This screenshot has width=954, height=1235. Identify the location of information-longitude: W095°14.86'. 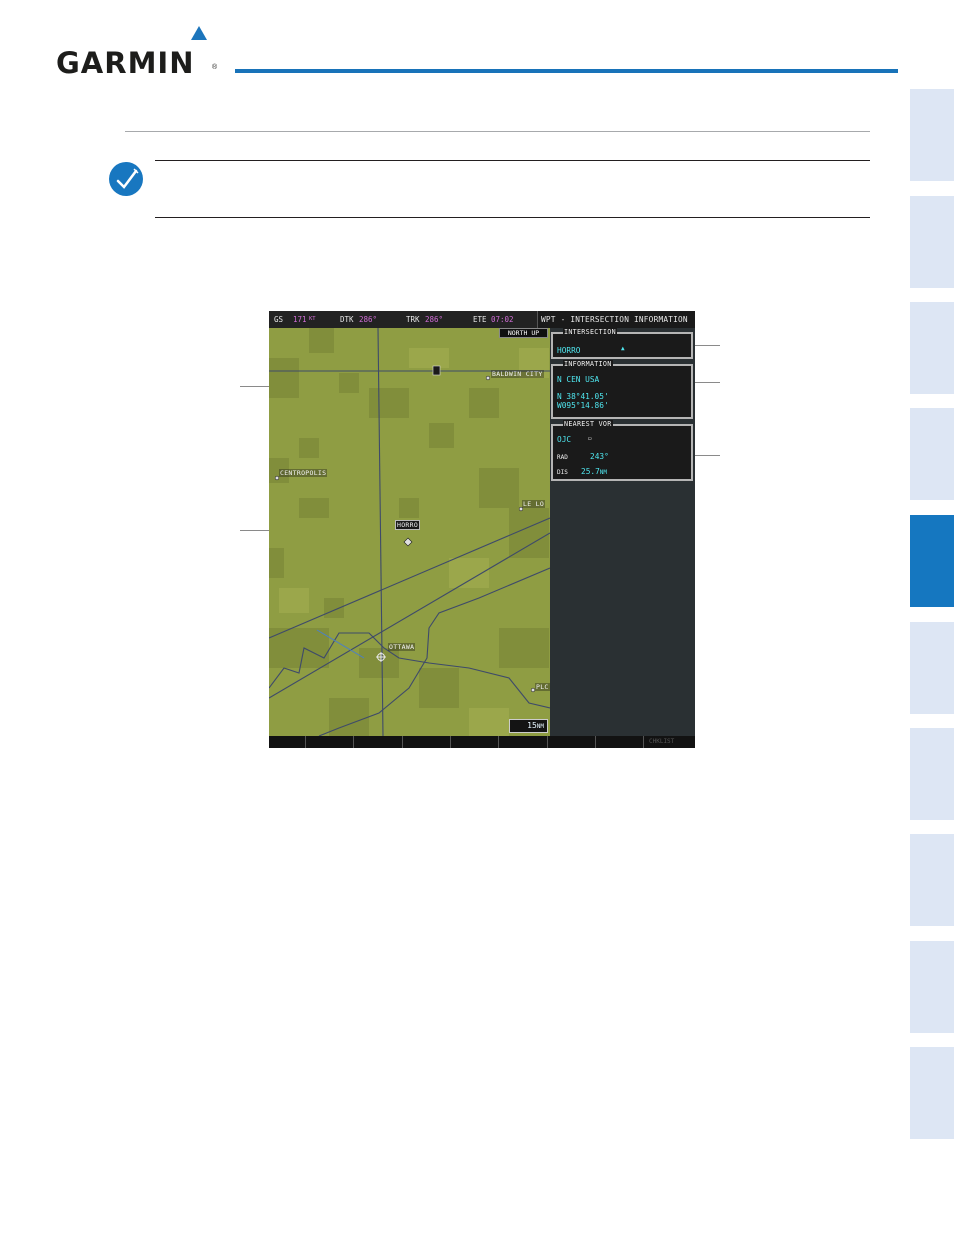
(583, 405).